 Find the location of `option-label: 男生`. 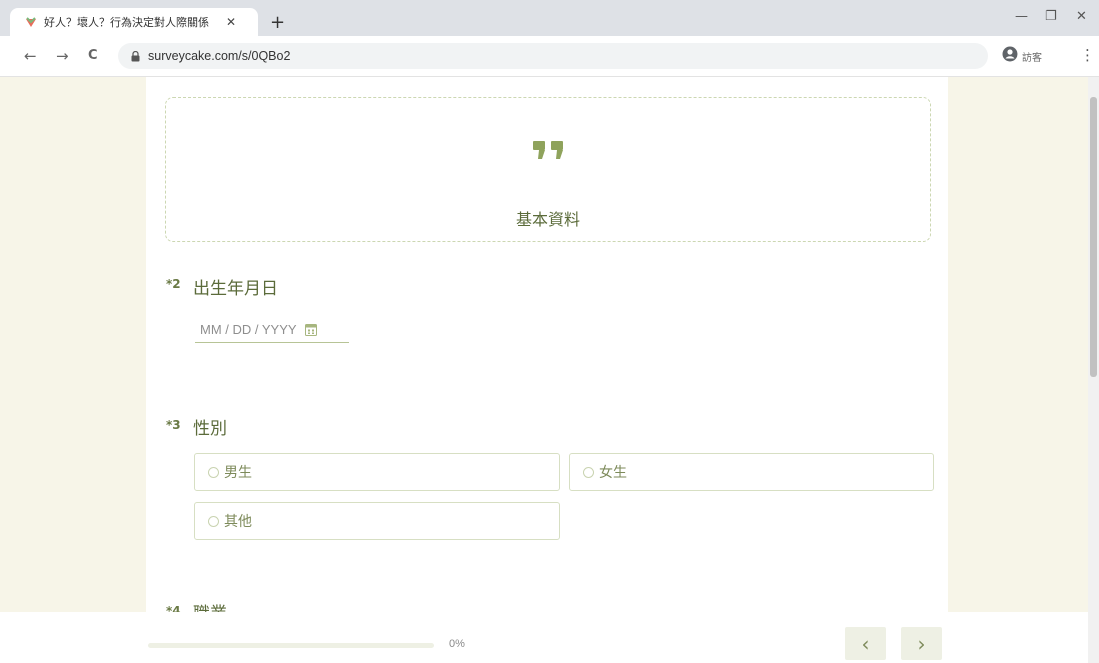

option-label: 男生 is located at coordinates (238, 473).